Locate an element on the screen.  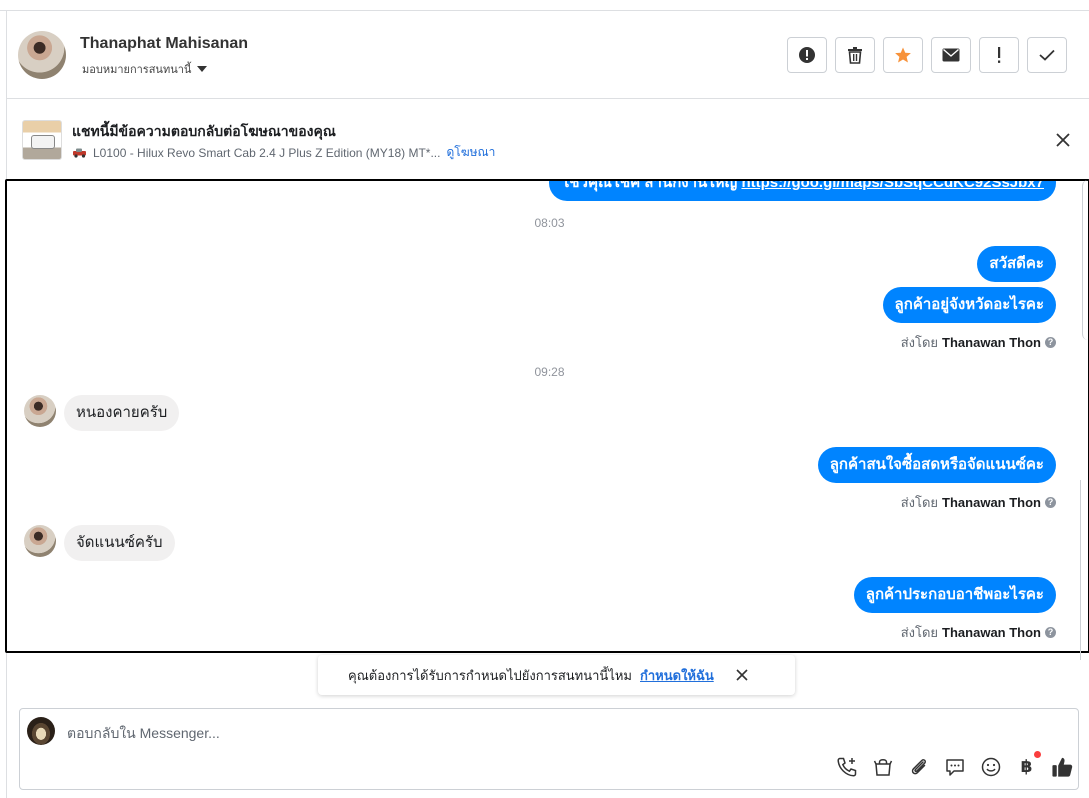
phone-add-icon is located at coordinates (846, 767).